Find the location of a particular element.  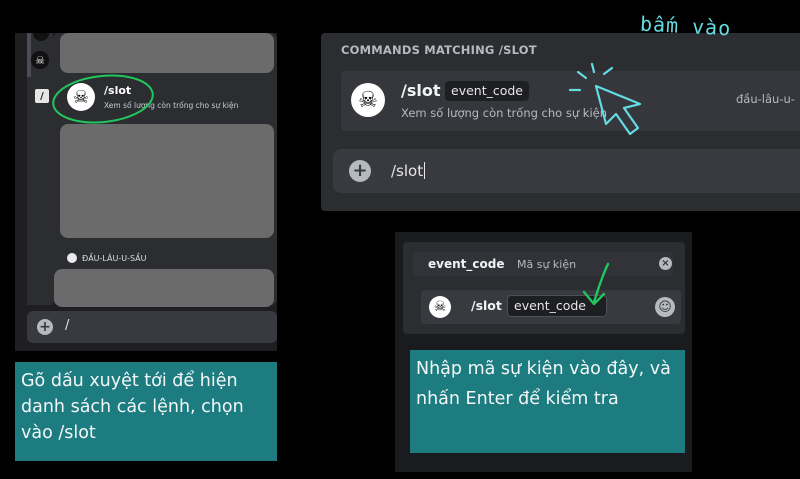

slash-command-icon: / is located at coordinates (42, 96).